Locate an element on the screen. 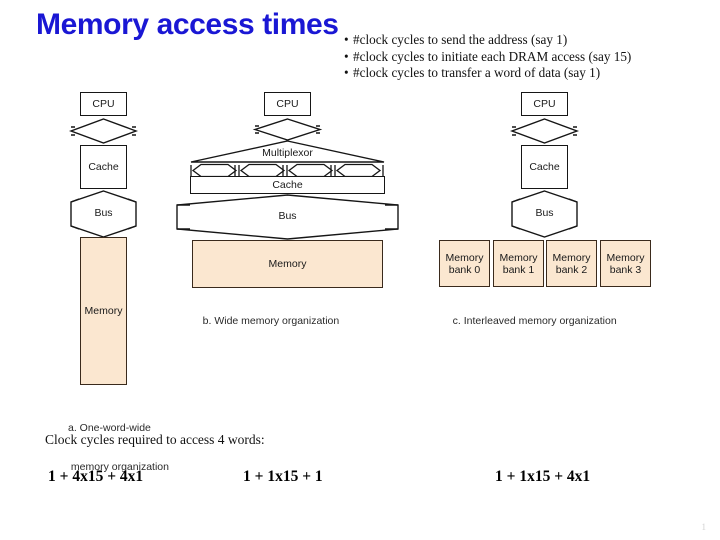  node-memory-b: Memory is located at coordinates (287, 264).